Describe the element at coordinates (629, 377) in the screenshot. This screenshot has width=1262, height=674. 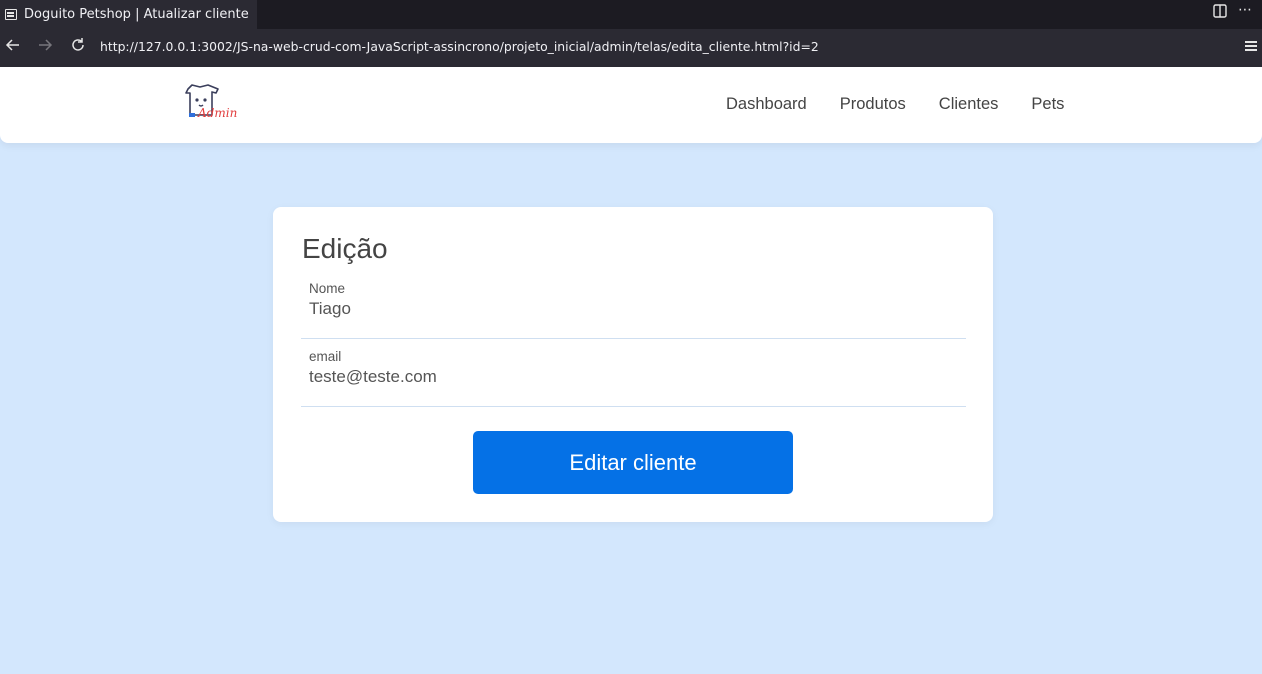
I see `email-input` at that location.